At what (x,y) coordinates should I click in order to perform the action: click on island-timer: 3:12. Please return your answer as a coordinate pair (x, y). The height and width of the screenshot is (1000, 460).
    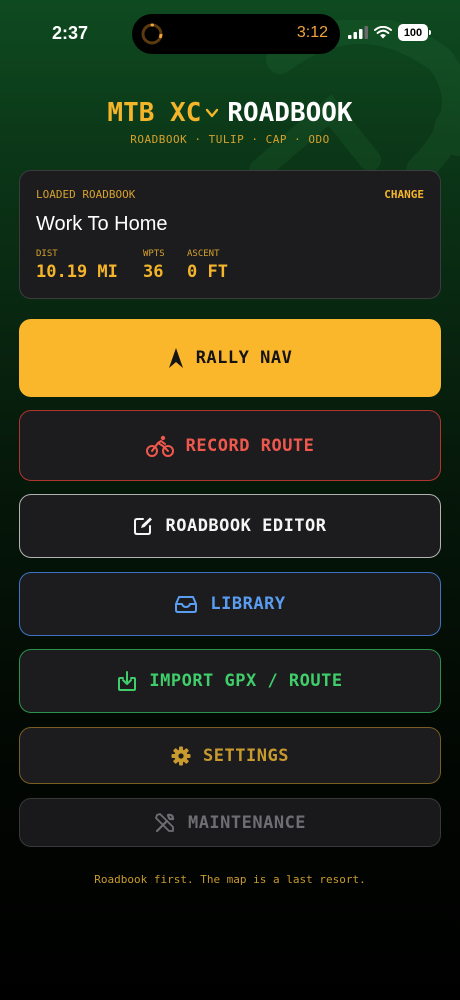
    Looking at the image, I should click on (312, 32).